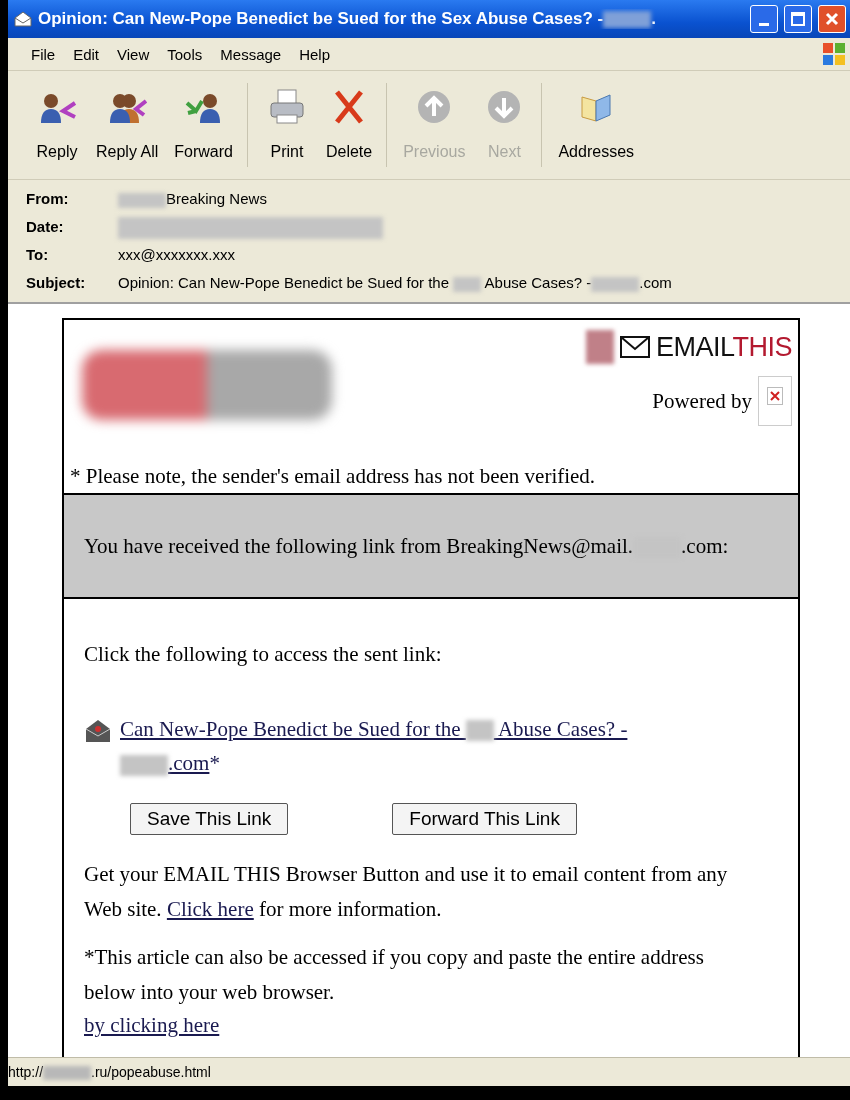 The width and height of the screenshot is (850, 1100). I want to click on close-button, so click(832, 19).